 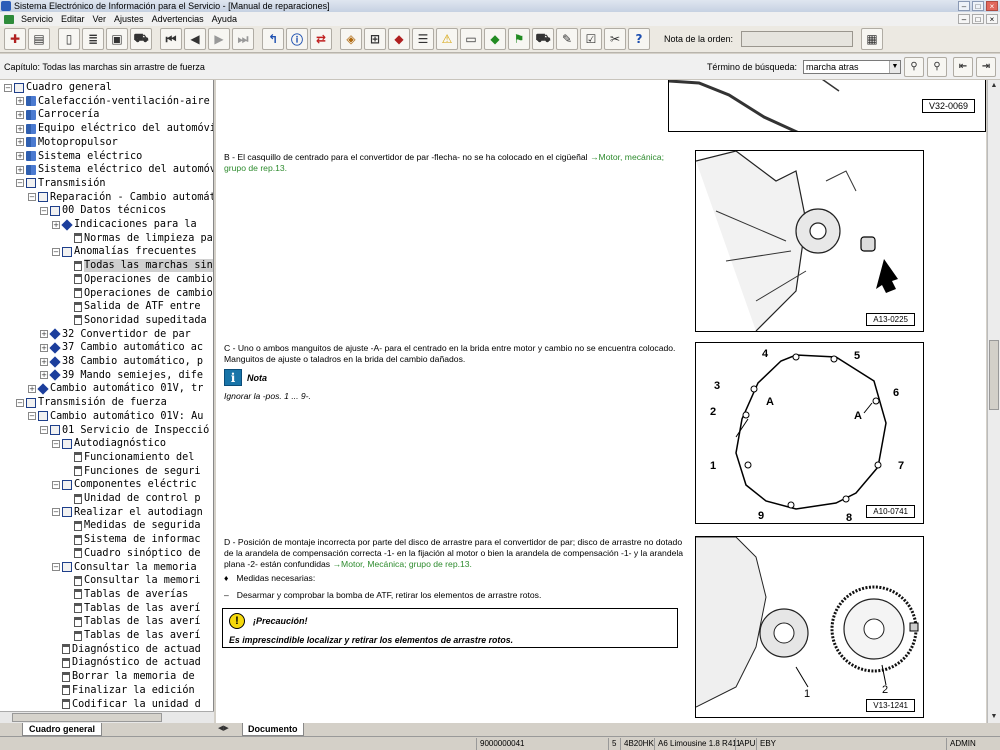 What do you see at coordinates (121, 361) in the screenshot?
I see `tree-item: +38 Cambio automático, p` at bounding box center [121, 361].